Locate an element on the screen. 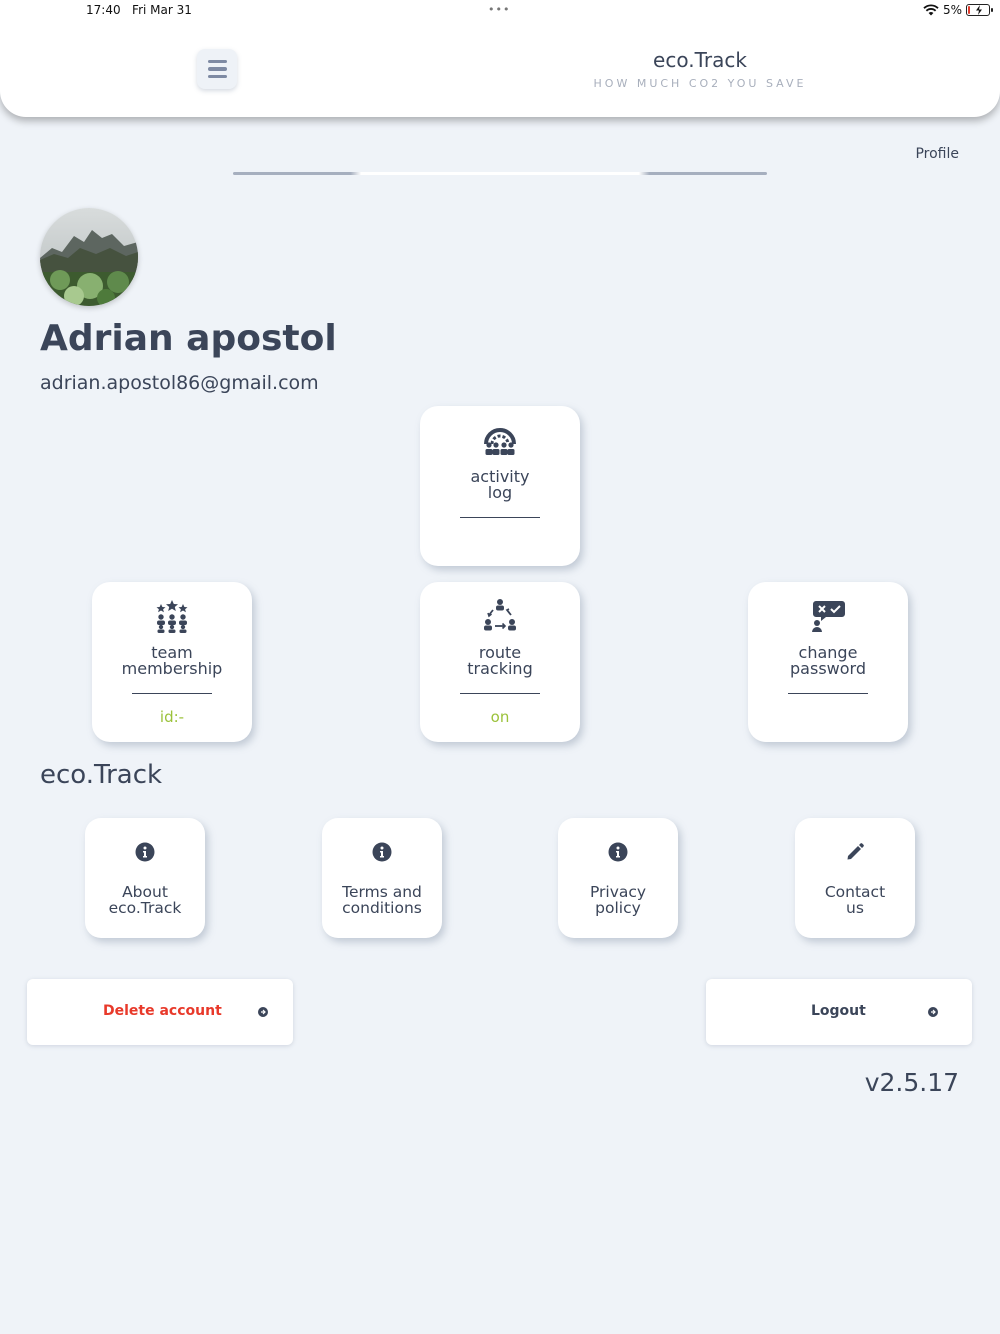  logout-label: Logout is located at coordinates (838, 1011).